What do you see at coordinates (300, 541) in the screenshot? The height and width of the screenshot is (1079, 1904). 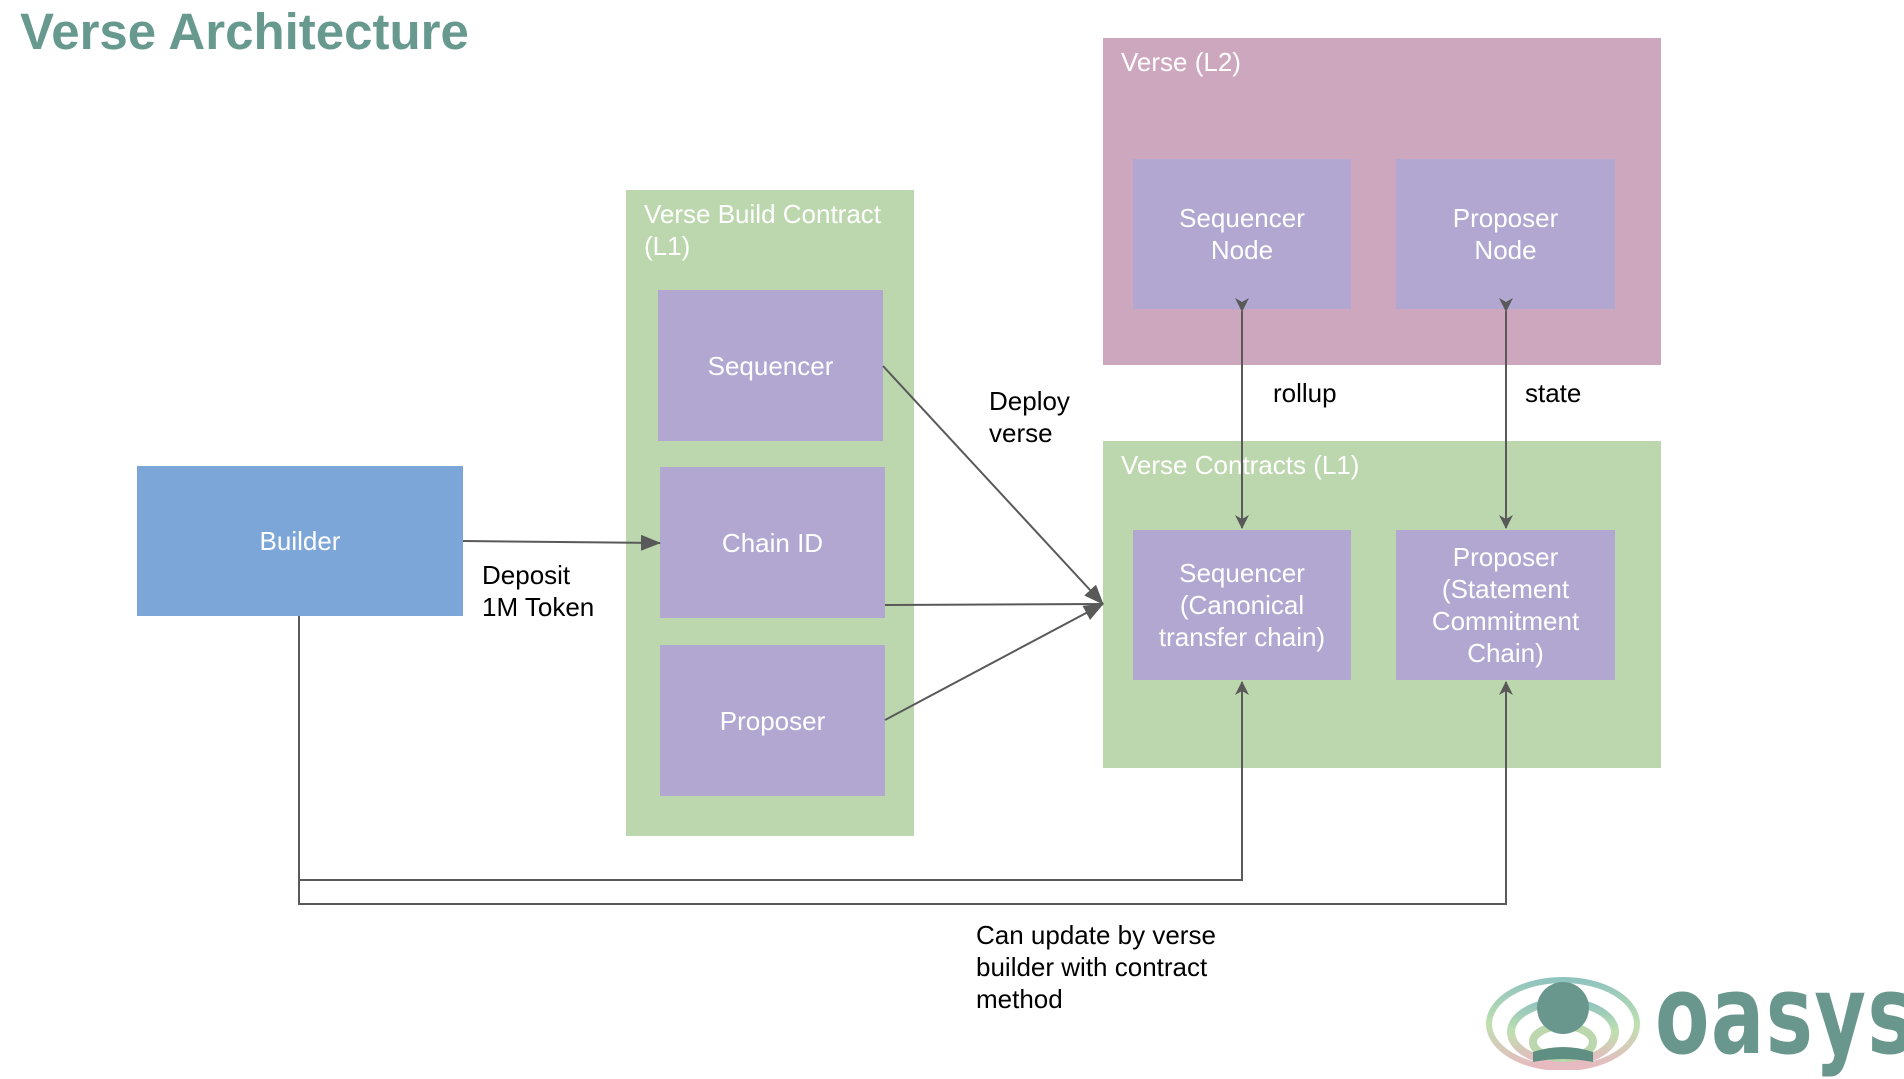 I see `builder-node: Builder` at bounding box center [300, 541].